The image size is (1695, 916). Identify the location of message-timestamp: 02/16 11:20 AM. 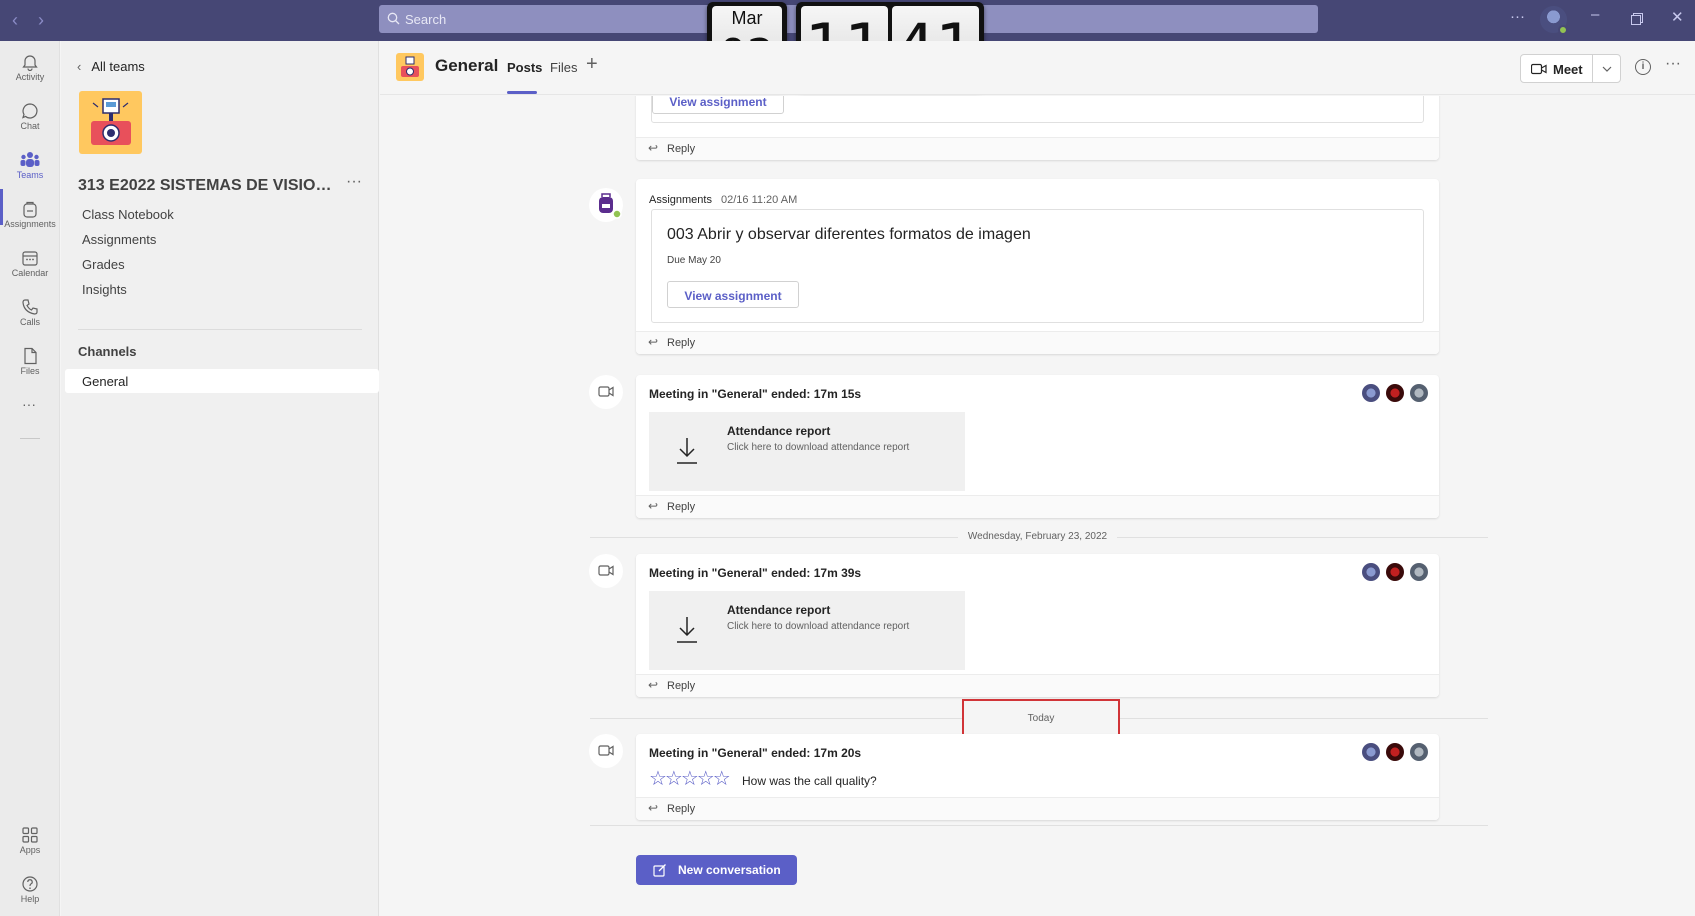
(759, 200).